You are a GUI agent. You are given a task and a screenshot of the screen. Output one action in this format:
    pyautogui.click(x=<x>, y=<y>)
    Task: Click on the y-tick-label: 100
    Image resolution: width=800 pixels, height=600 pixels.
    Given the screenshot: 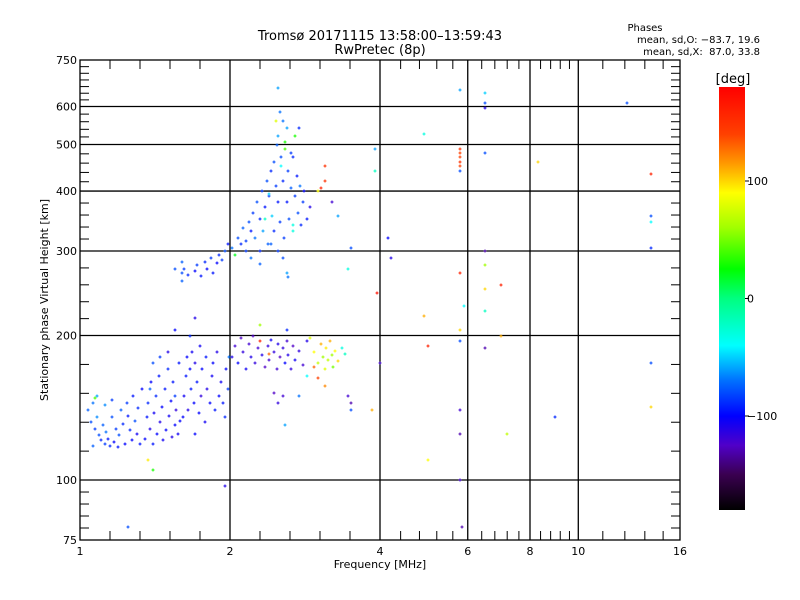 What is the action you would take?
    pyautogui.click(x=66, y=480)
    